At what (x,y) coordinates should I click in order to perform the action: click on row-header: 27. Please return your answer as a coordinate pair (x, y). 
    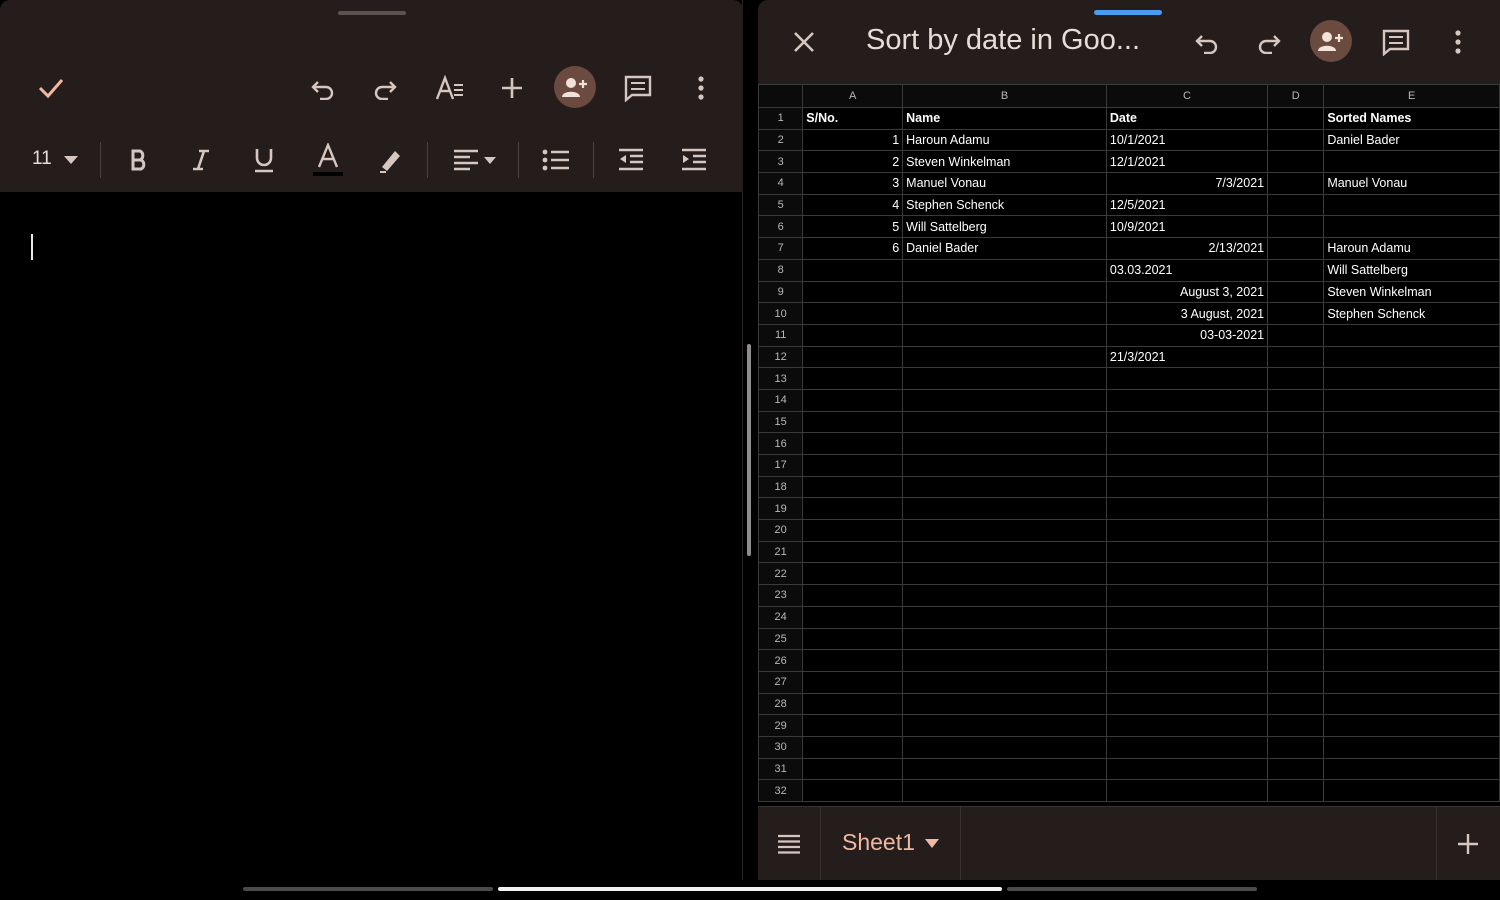
    Looking at the image, I should click on (781, 682).